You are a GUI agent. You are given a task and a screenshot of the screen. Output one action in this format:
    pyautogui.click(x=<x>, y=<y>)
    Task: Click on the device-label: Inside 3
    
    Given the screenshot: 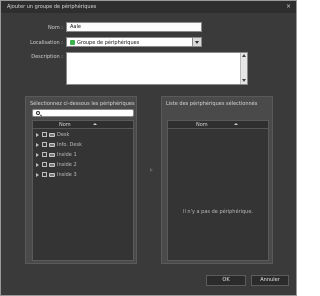 What is the action you would take?
    pyautogui.click(x=67, y=175)
    